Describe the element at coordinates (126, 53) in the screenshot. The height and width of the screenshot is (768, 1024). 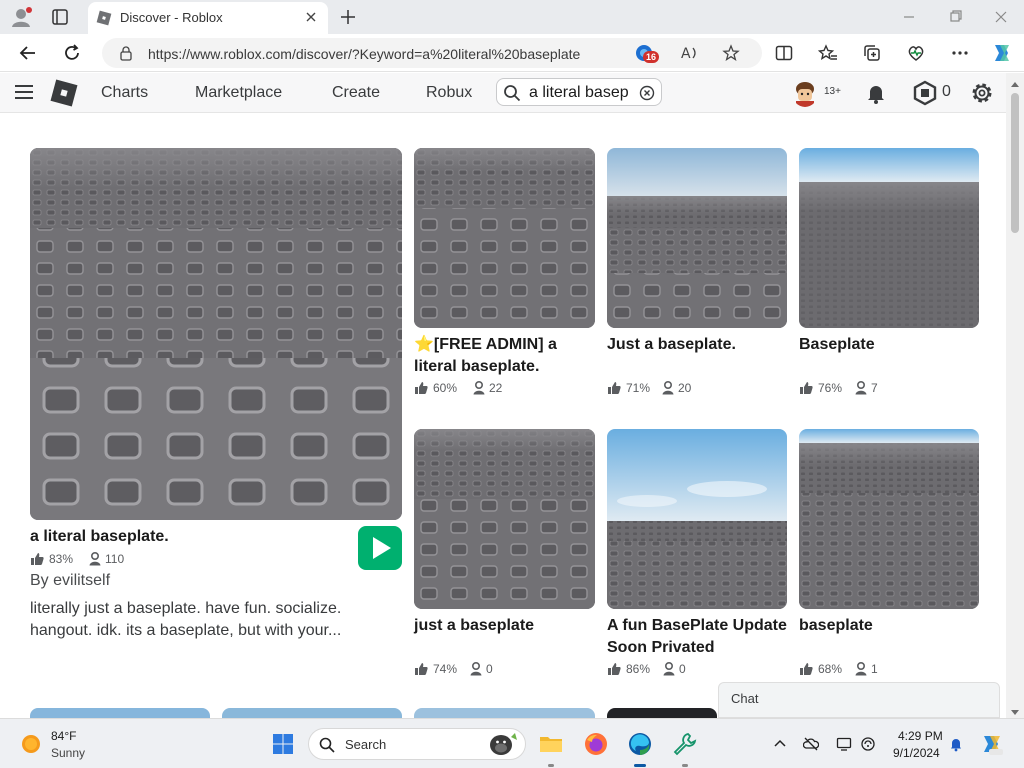
I see `lock-icon` at that location.